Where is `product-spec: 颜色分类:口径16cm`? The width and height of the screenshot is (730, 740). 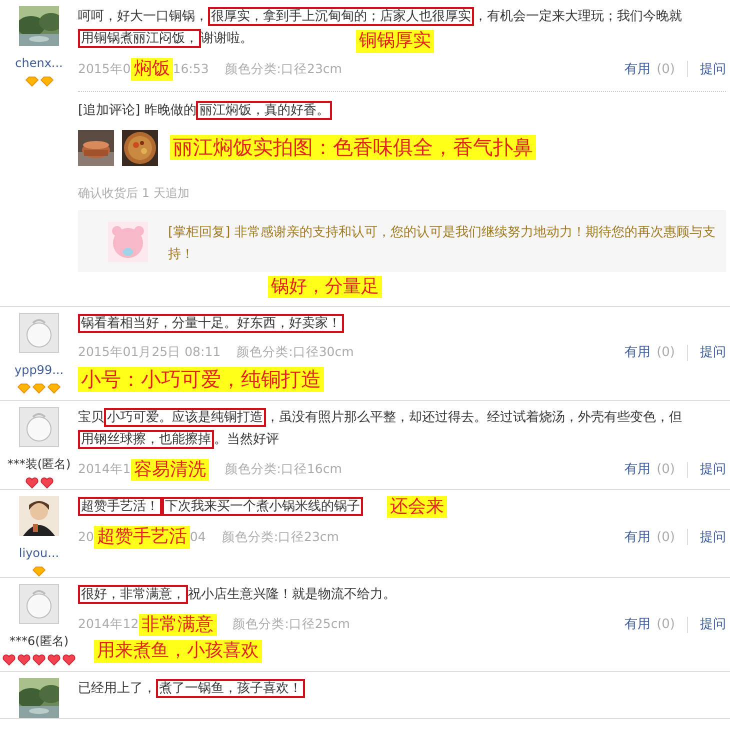
product-spec: 颜色分类:口径16cm is located at coordinates (283, 469).